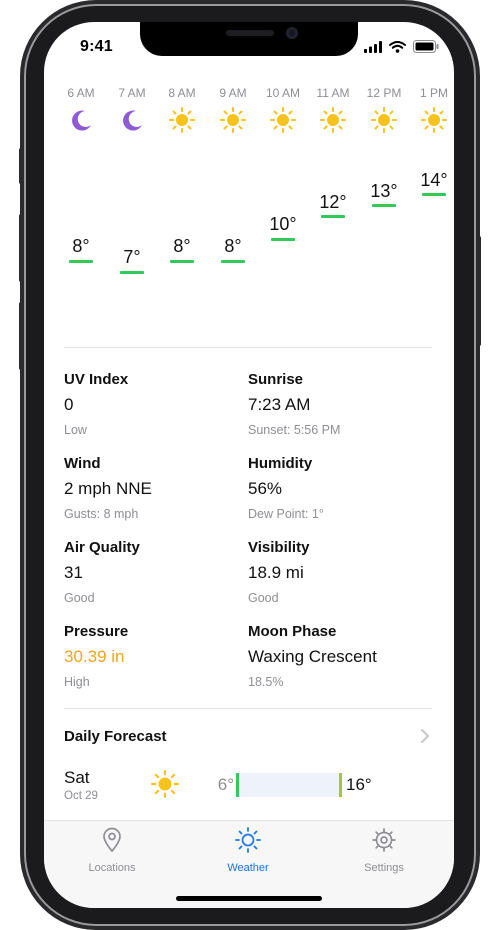 This screenshot has height=930, width=500. Describe the element at coordinates (101, 514) in the screenshot. I see `wind-gusts: Gusts: 8 mph` at that location.